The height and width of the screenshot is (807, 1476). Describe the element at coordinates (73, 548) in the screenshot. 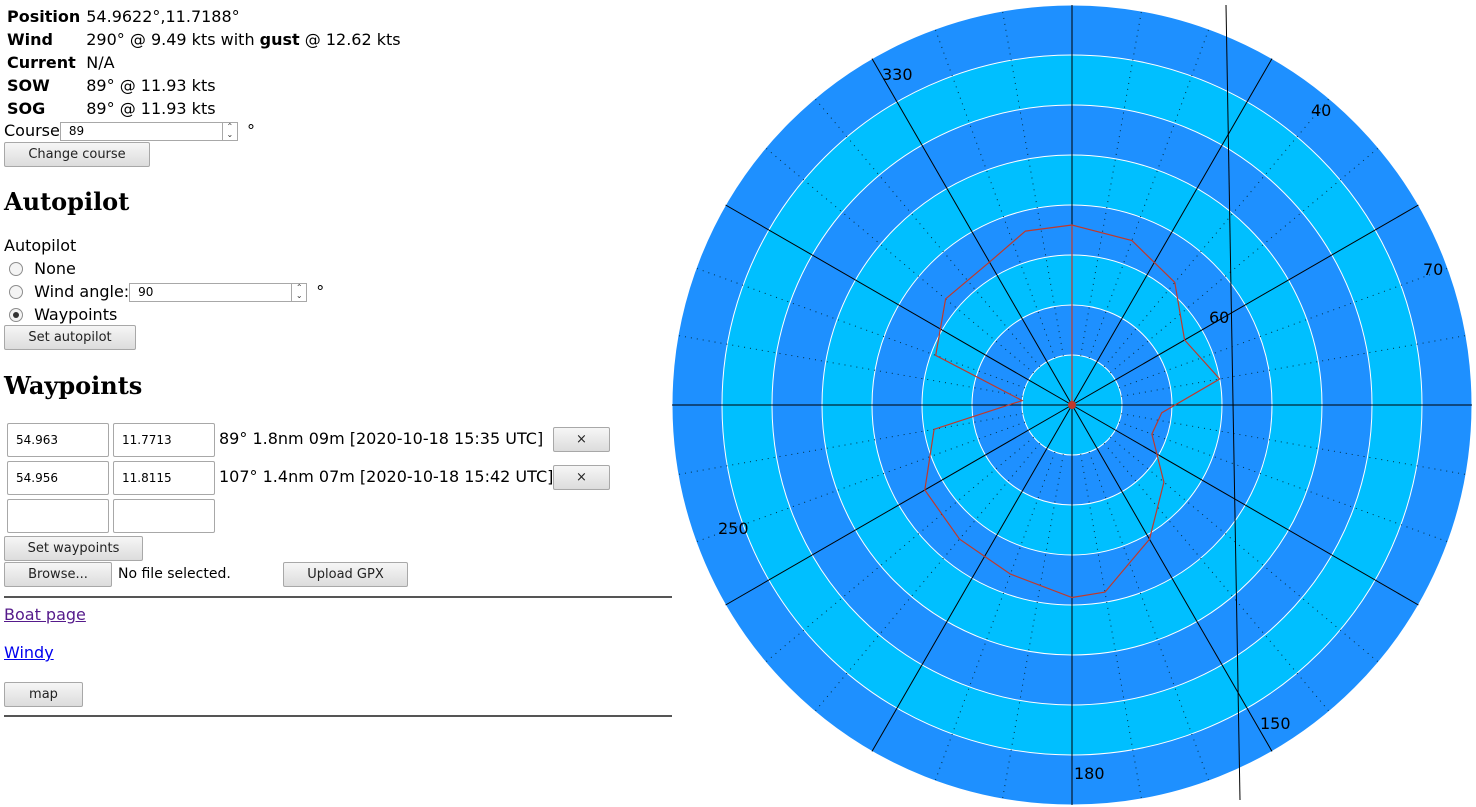

I see `set-waypoints-button: Set waypoints` at that location.